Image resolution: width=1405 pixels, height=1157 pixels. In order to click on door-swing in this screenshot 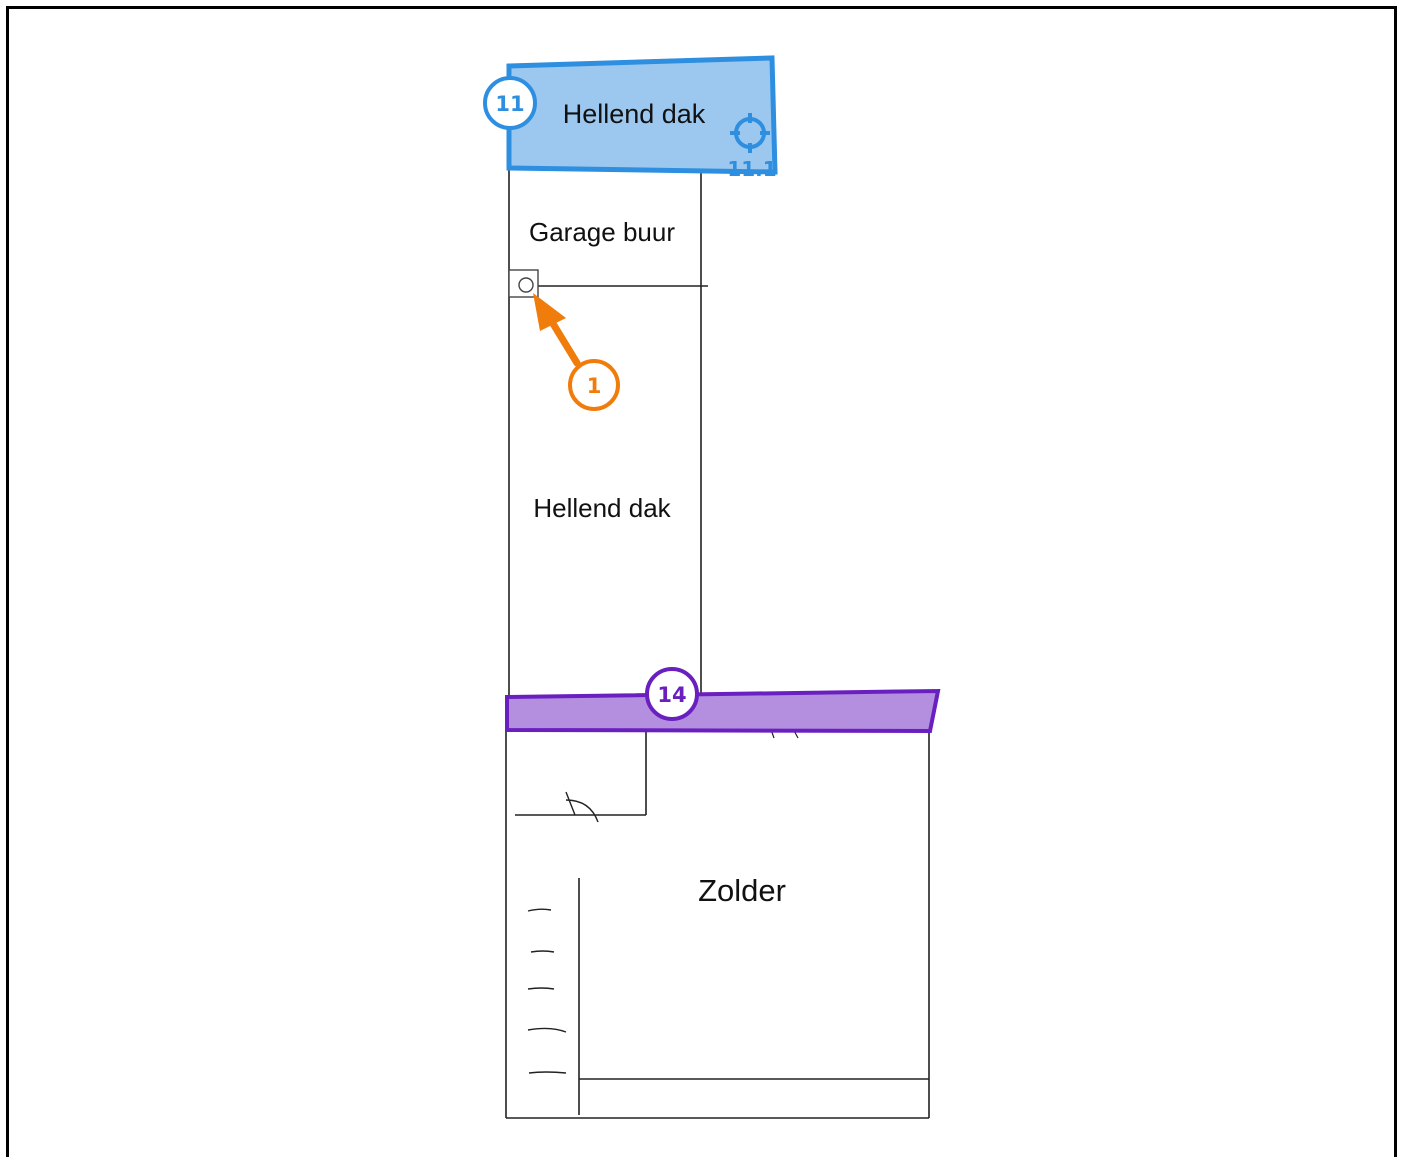, I will do `click(582, 807)`.